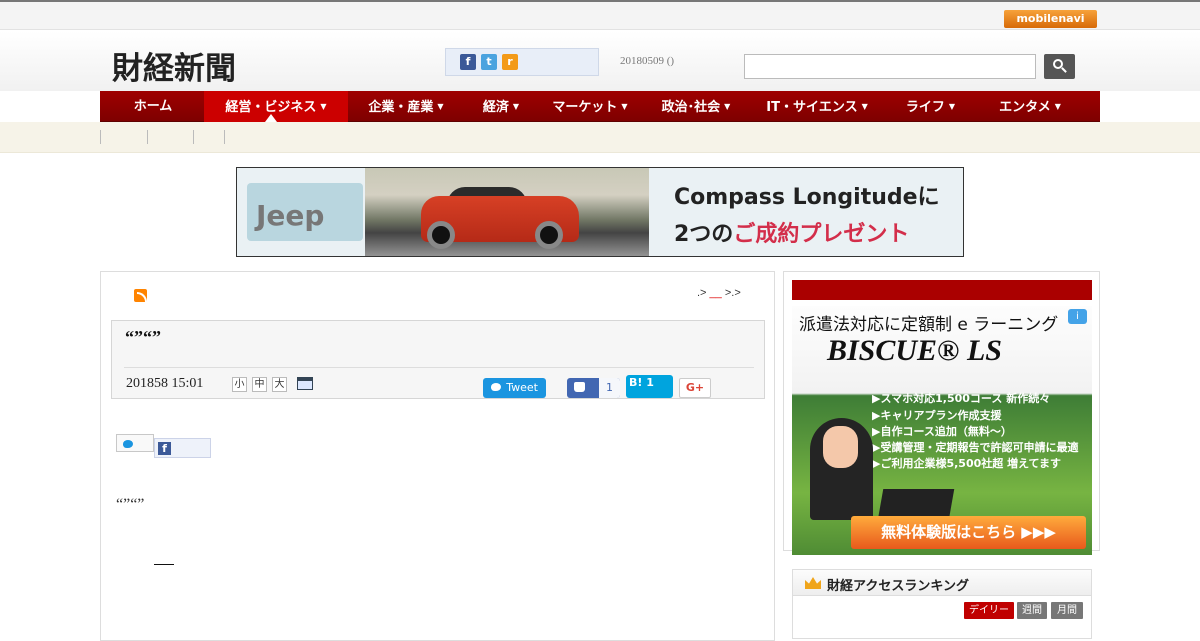 This screenshot has height=641, width=1200. What do you see at coordinates (585, 107) in the screenshot?
I see `nav-item-label: マーケット` at bounding box center [585, 107].